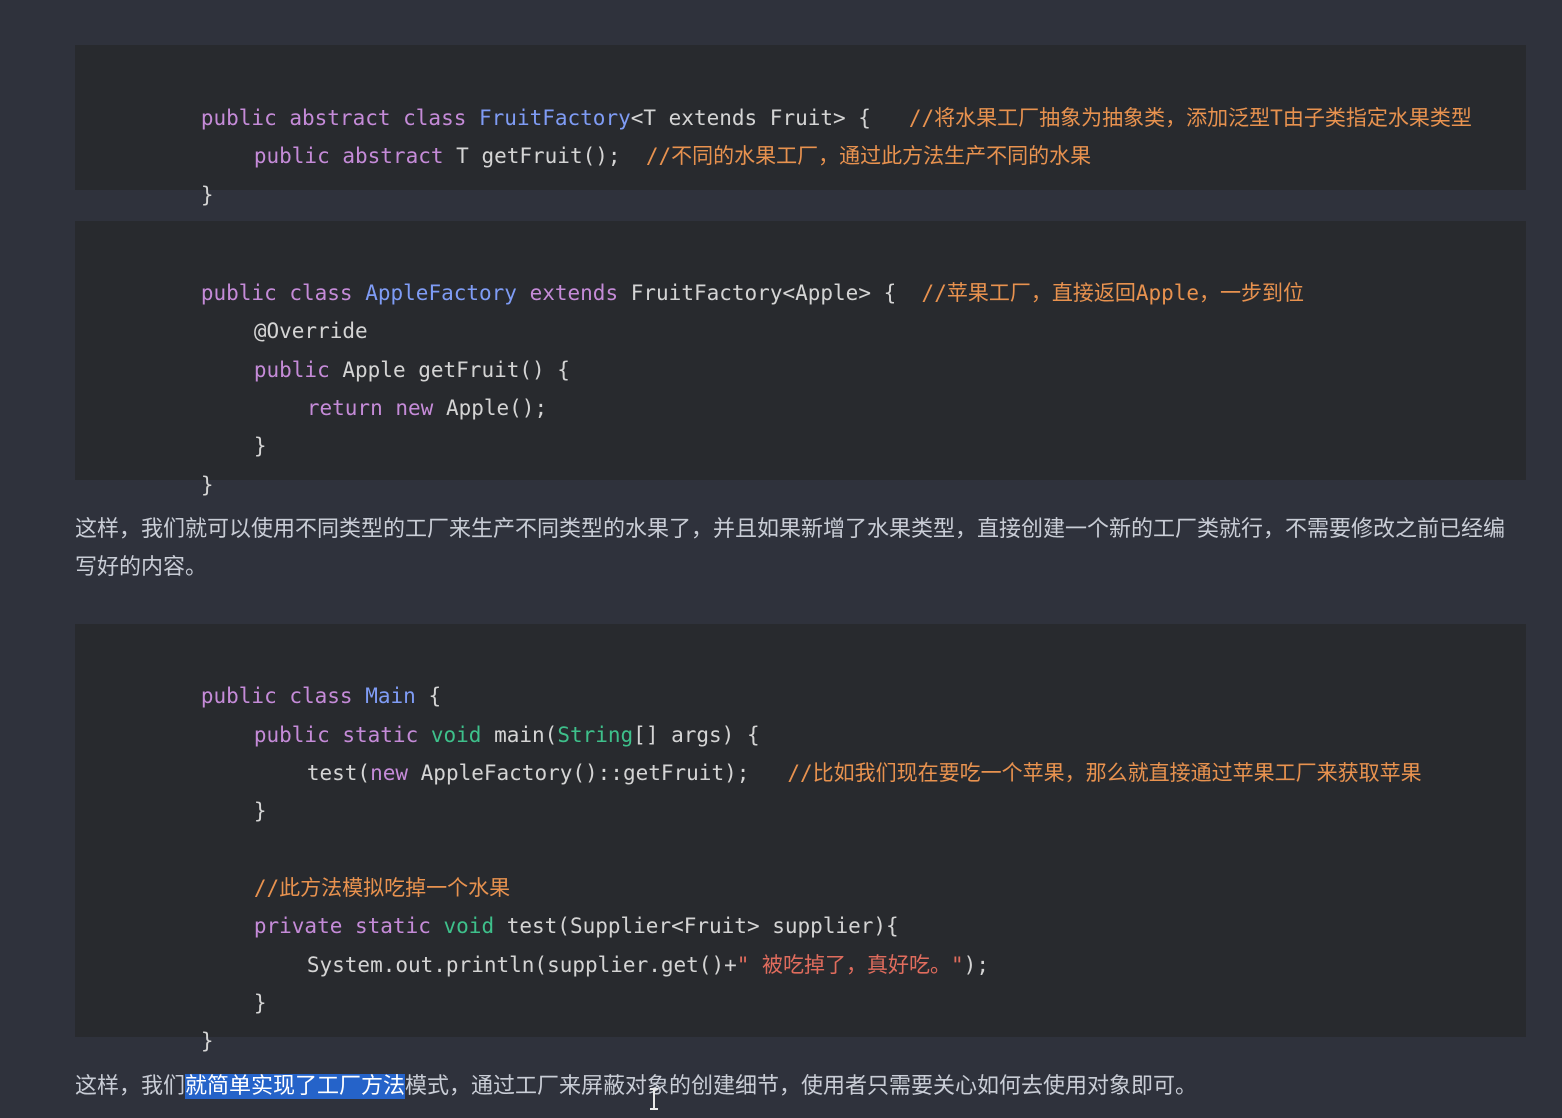  I want to click on code-text: FruitFactory<Apple> {, so click(776, 293).